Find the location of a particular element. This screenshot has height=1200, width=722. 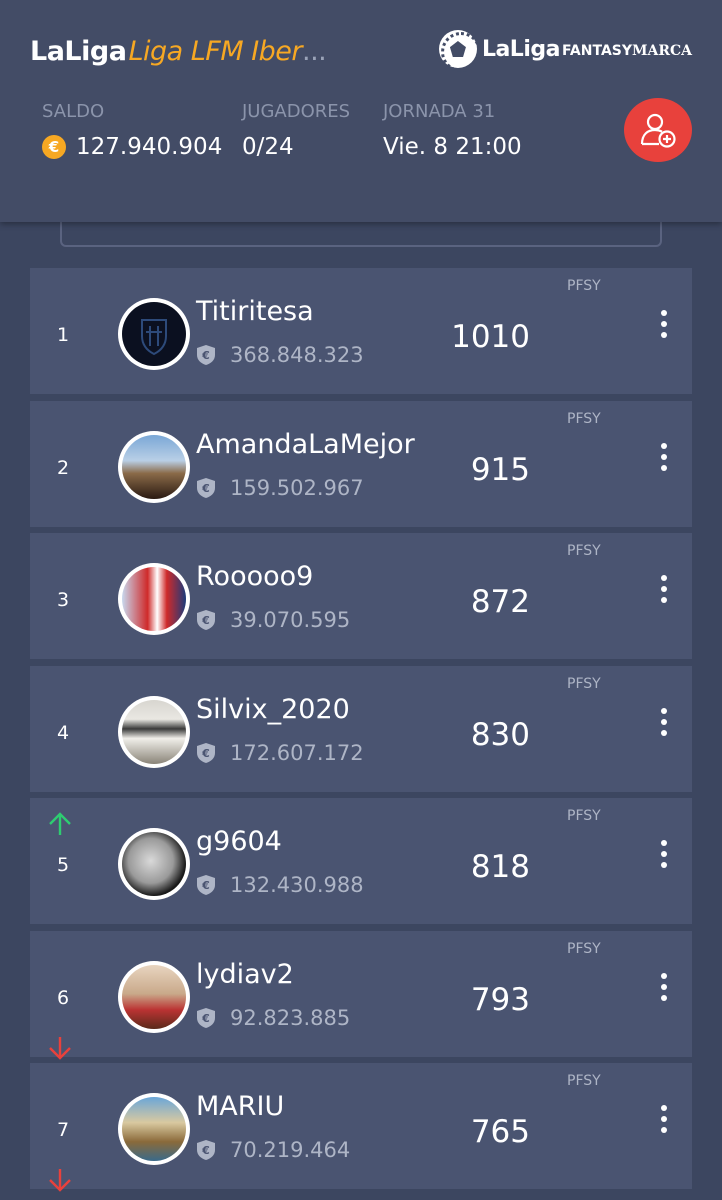

team-value: €70.219.464 is located at coordinates (273, 1150).